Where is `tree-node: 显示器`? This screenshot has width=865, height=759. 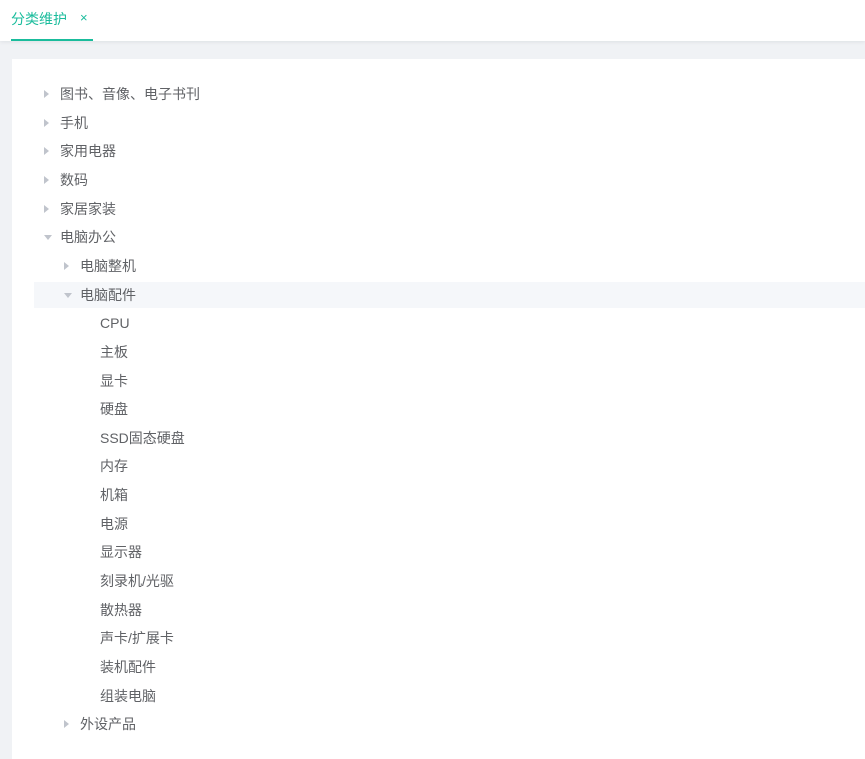 tree-node: 显示器 is located at coordinates (449, 552).